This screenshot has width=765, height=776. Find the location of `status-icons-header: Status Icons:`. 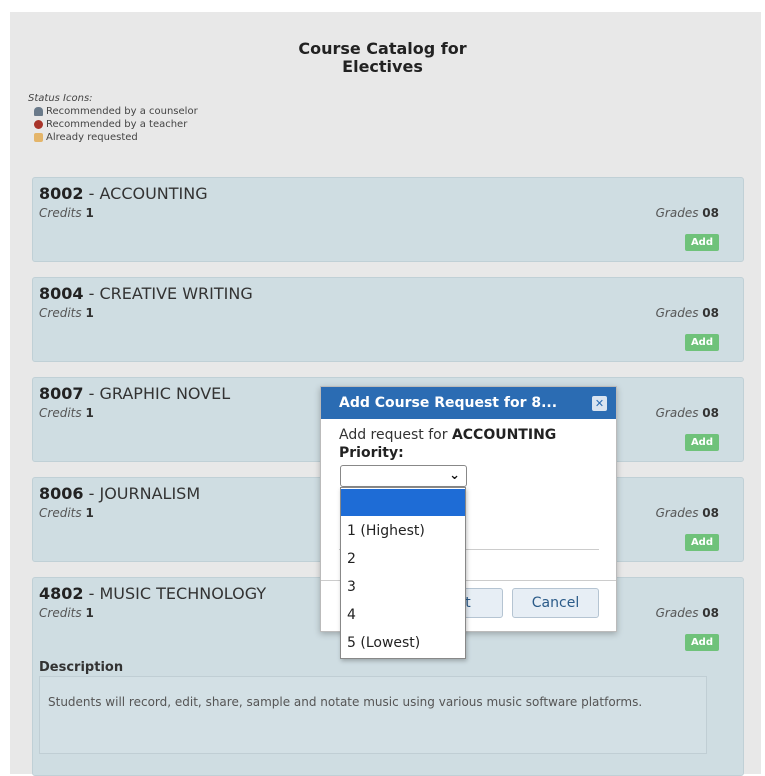

status-icons-header: Status Icons: is located at coordinates (60, 98).